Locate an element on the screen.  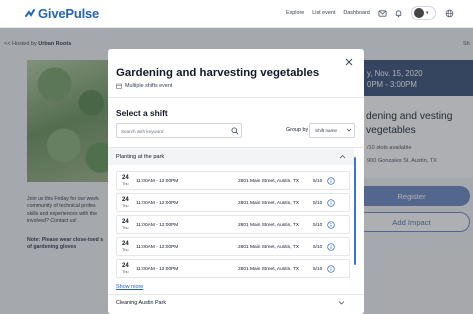
nav-explore: Explore is located at coordinates (295, 13).